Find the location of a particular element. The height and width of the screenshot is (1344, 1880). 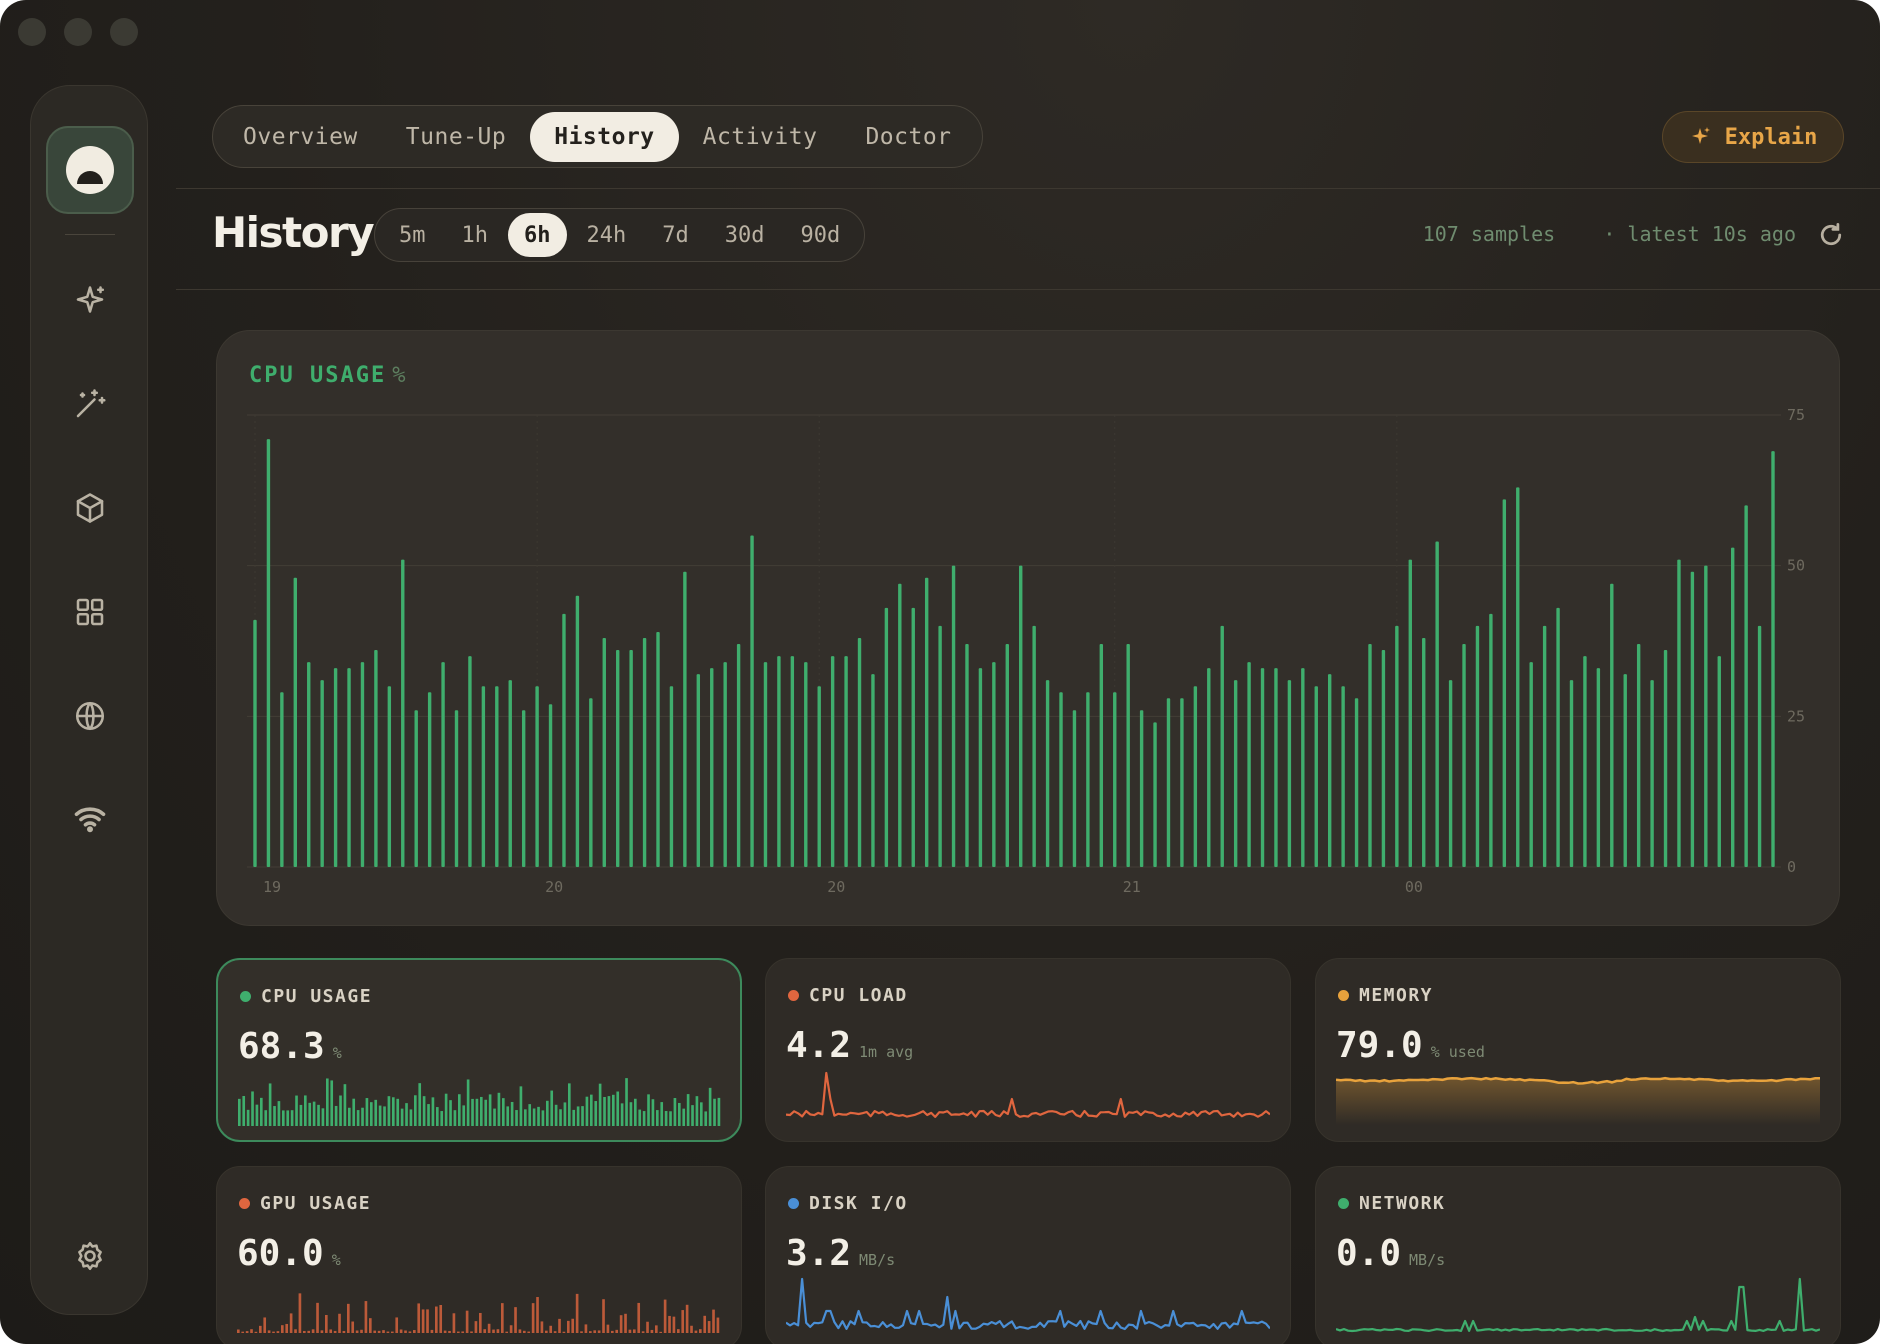

magic-wand-icon is located at coordinates (91, 403).